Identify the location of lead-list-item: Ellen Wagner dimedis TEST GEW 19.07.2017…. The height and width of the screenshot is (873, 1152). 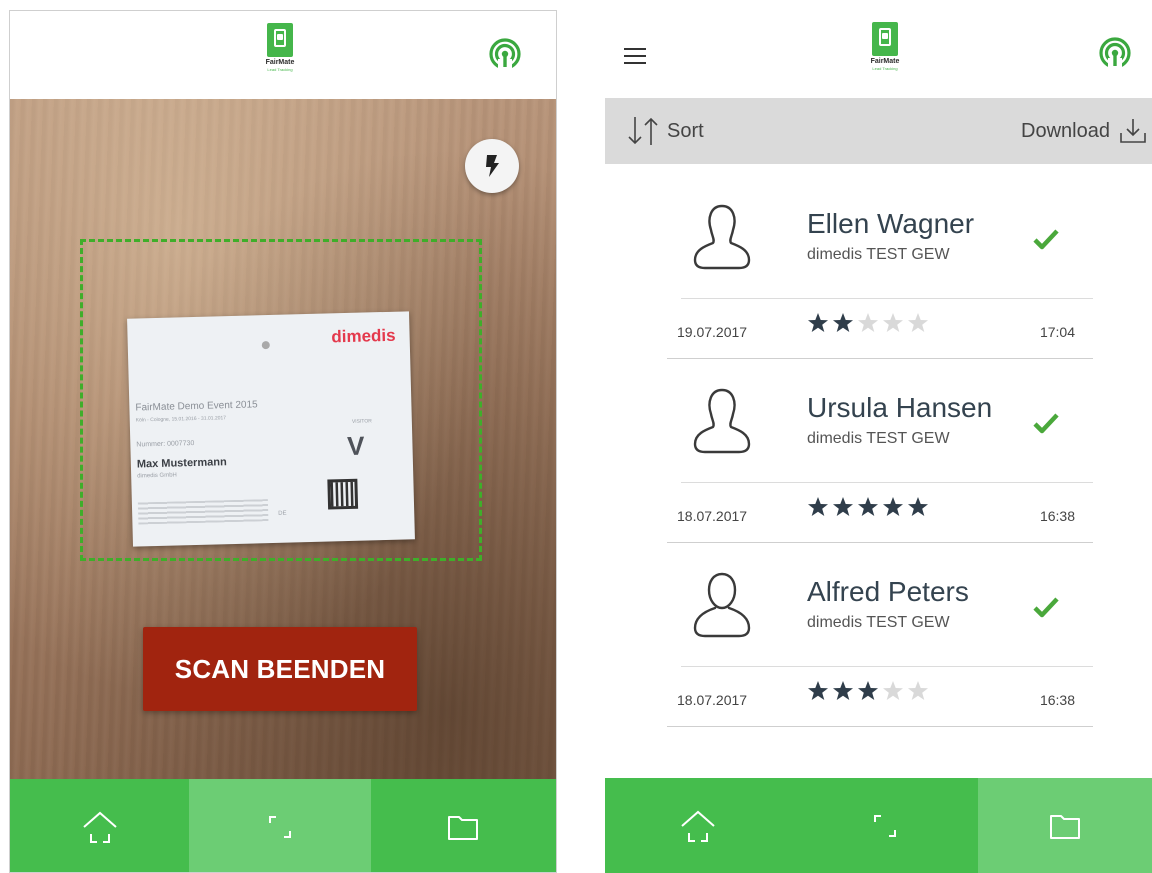
(880, 280).